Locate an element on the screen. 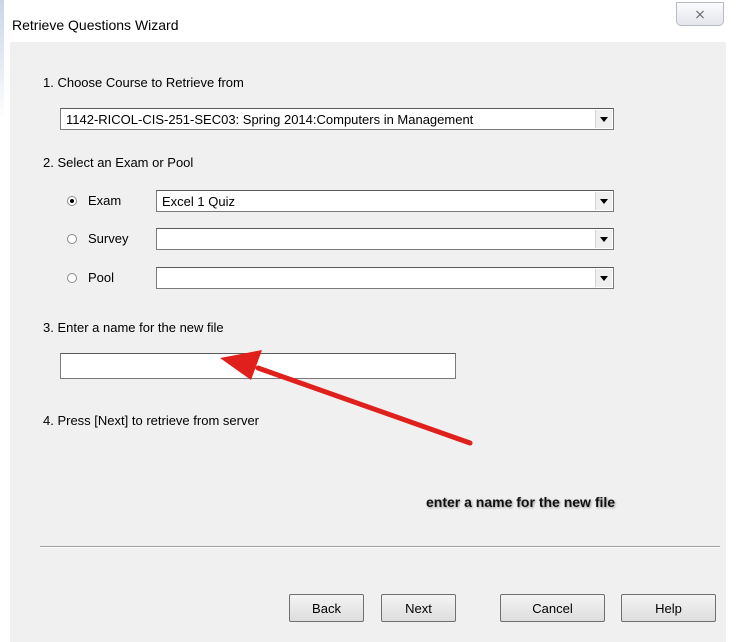 The height and width of the screenshot is (642, 736). arrow-head is located at coordinates (241, 365).